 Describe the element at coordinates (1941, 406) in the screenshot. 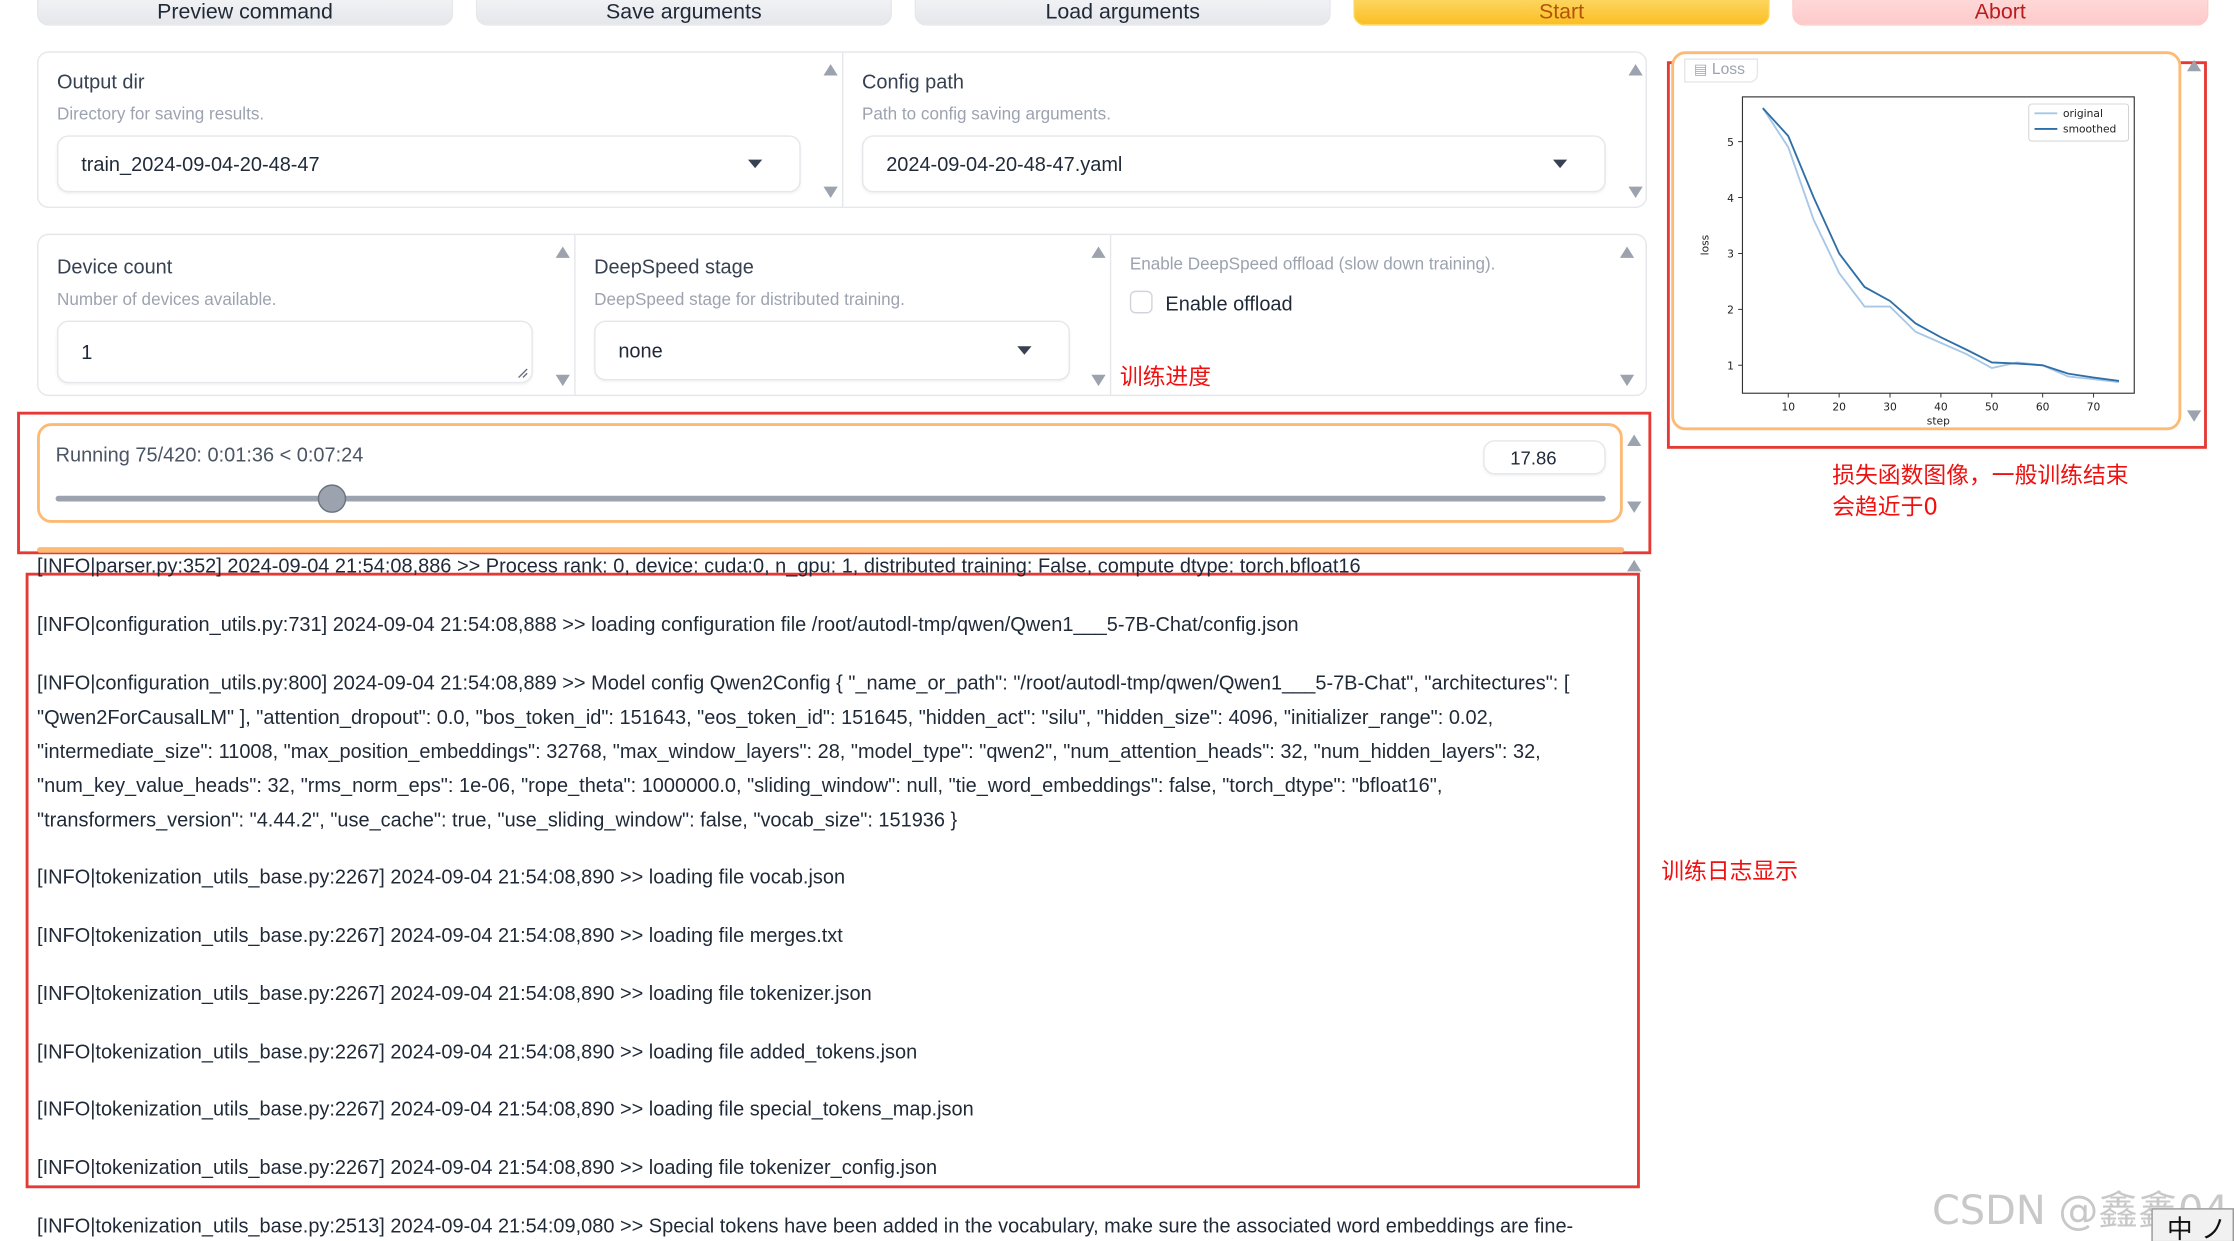

I see `x-tick-label: 40` at that location.